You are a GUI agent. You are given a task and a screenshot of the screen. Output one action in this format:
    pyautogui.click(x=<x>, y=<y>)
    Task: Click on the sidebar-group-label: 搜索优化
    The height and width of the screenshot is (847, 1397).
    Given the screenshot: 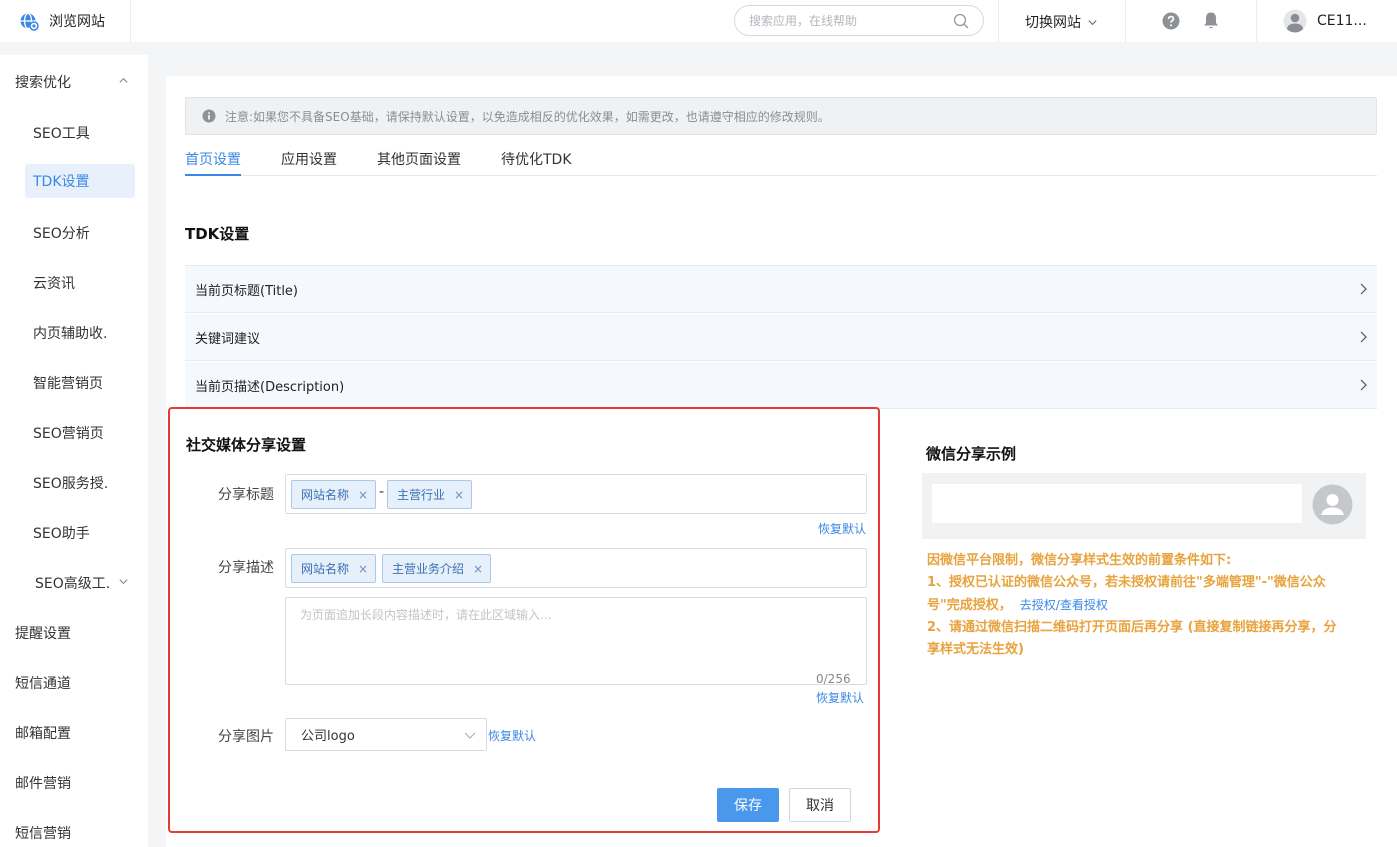 What is the action you would take?
    pyautogui.click(x=43, y=83)
    